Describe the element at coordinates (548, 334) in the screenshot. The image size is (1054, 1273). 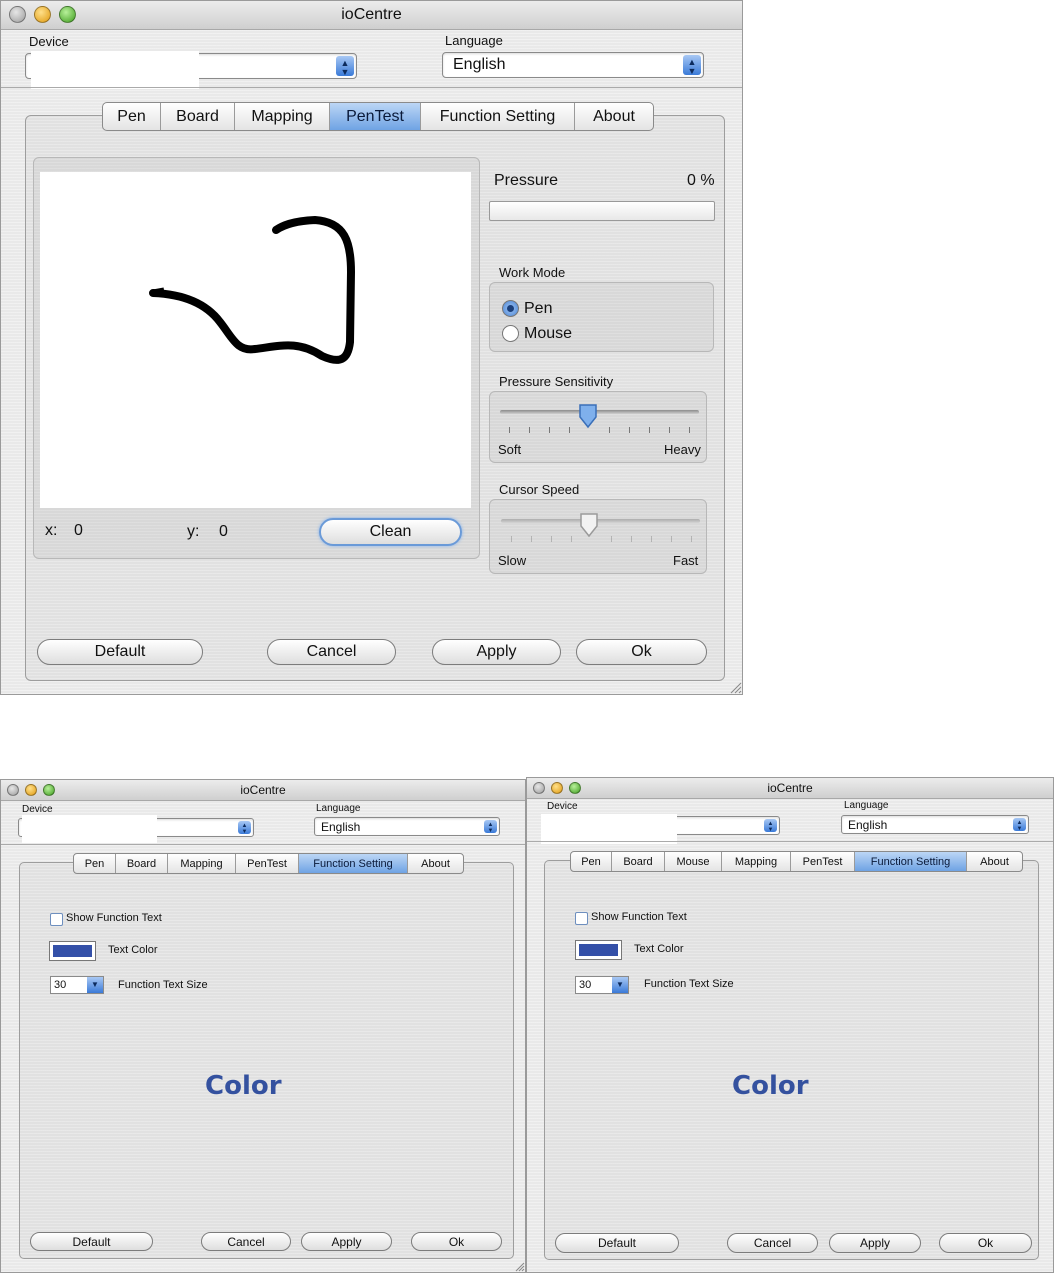
I see `mouse-radio-label: Mouse` at that location.